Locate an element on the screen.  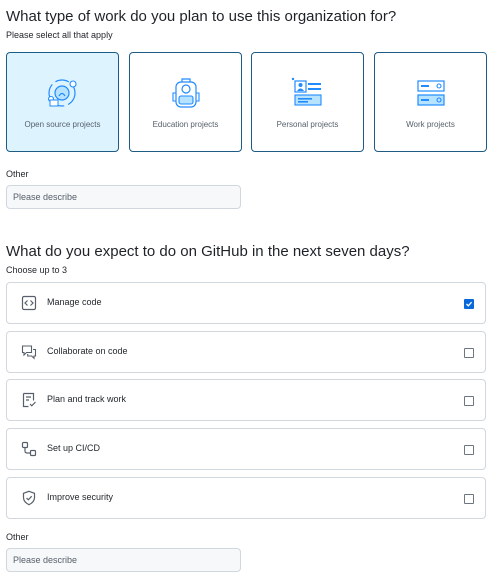
checkmark-icon is located at coordinates (469, 304).